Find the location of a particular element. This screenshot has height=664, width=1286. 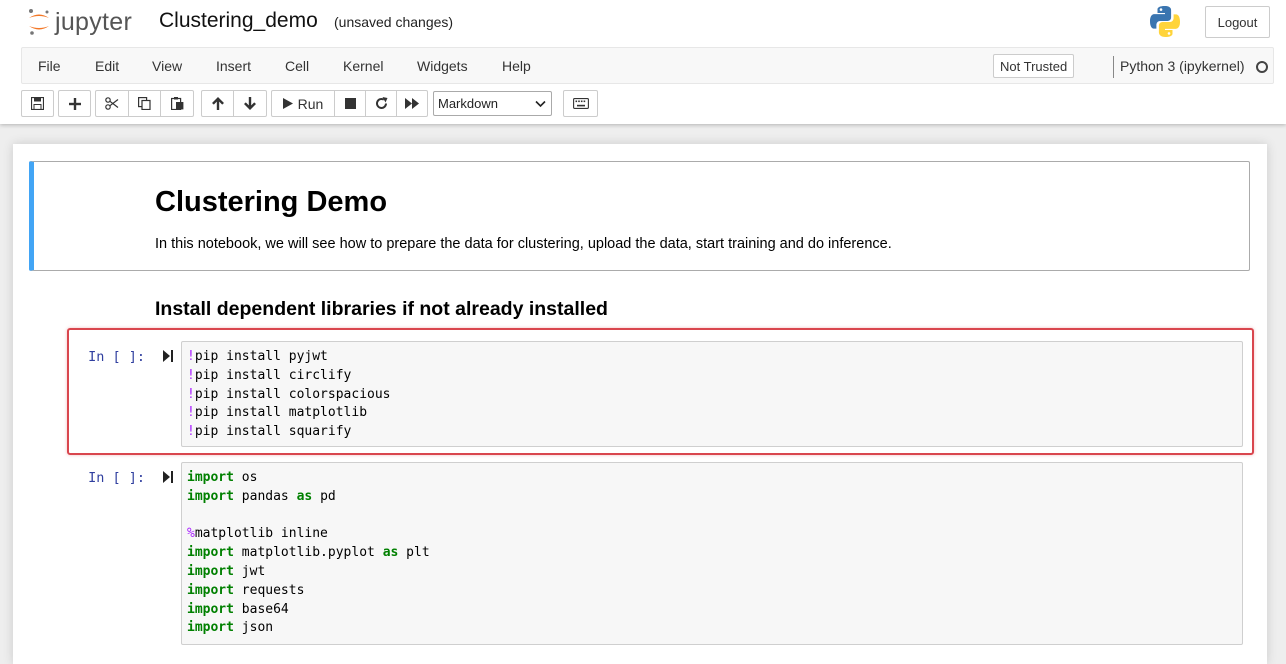

arrow-up-icon is located at coordinates (217, 103).